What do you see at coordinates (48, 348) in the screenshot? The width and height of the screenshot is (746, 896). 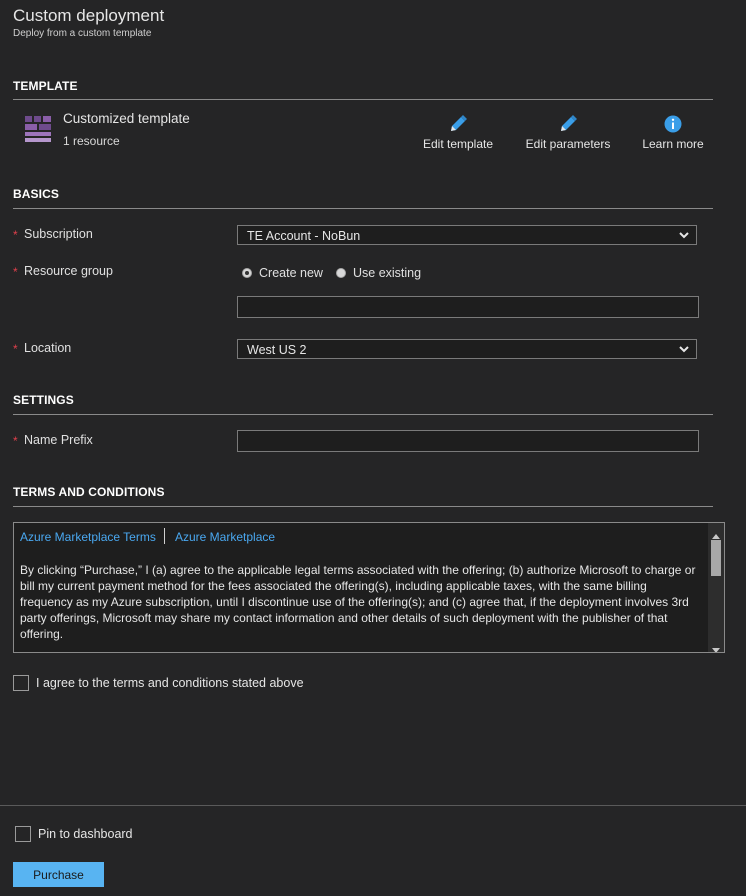 I see `location-label: Location` at bounding box center [48, 348].